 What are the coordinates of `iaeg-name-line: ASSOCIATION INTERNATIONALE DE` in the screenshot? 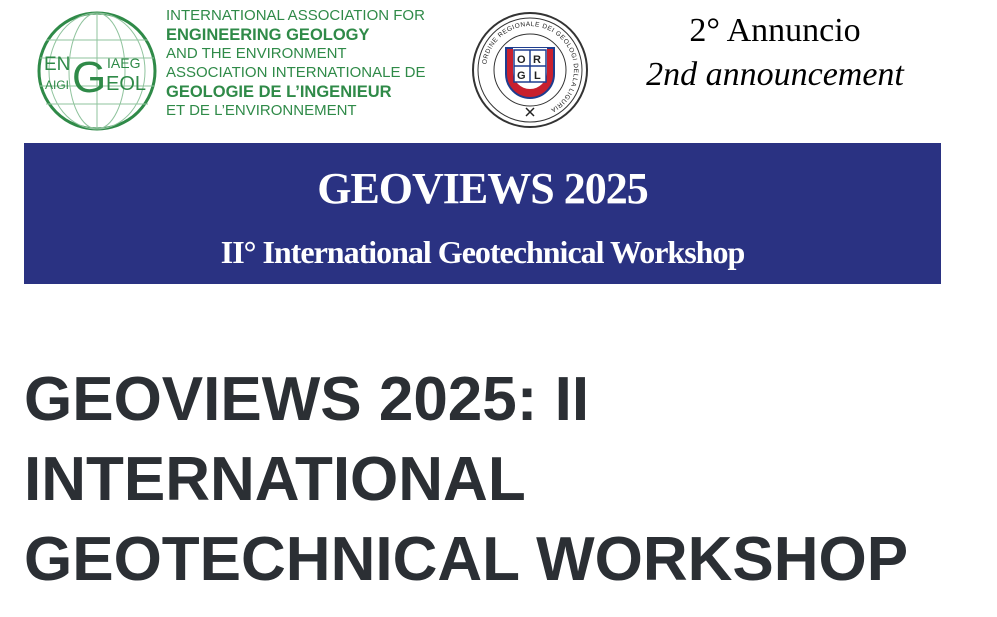 It's located at (296, 72).